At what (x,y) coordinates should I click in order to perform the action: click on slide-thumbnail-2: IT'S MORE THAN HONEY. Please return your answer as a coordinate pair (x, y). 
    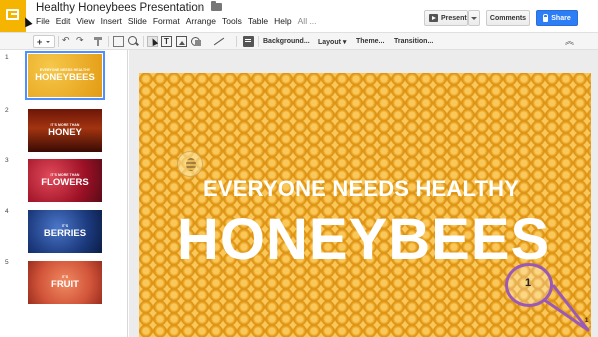
    Looking at the image, I should click on (65, 130).